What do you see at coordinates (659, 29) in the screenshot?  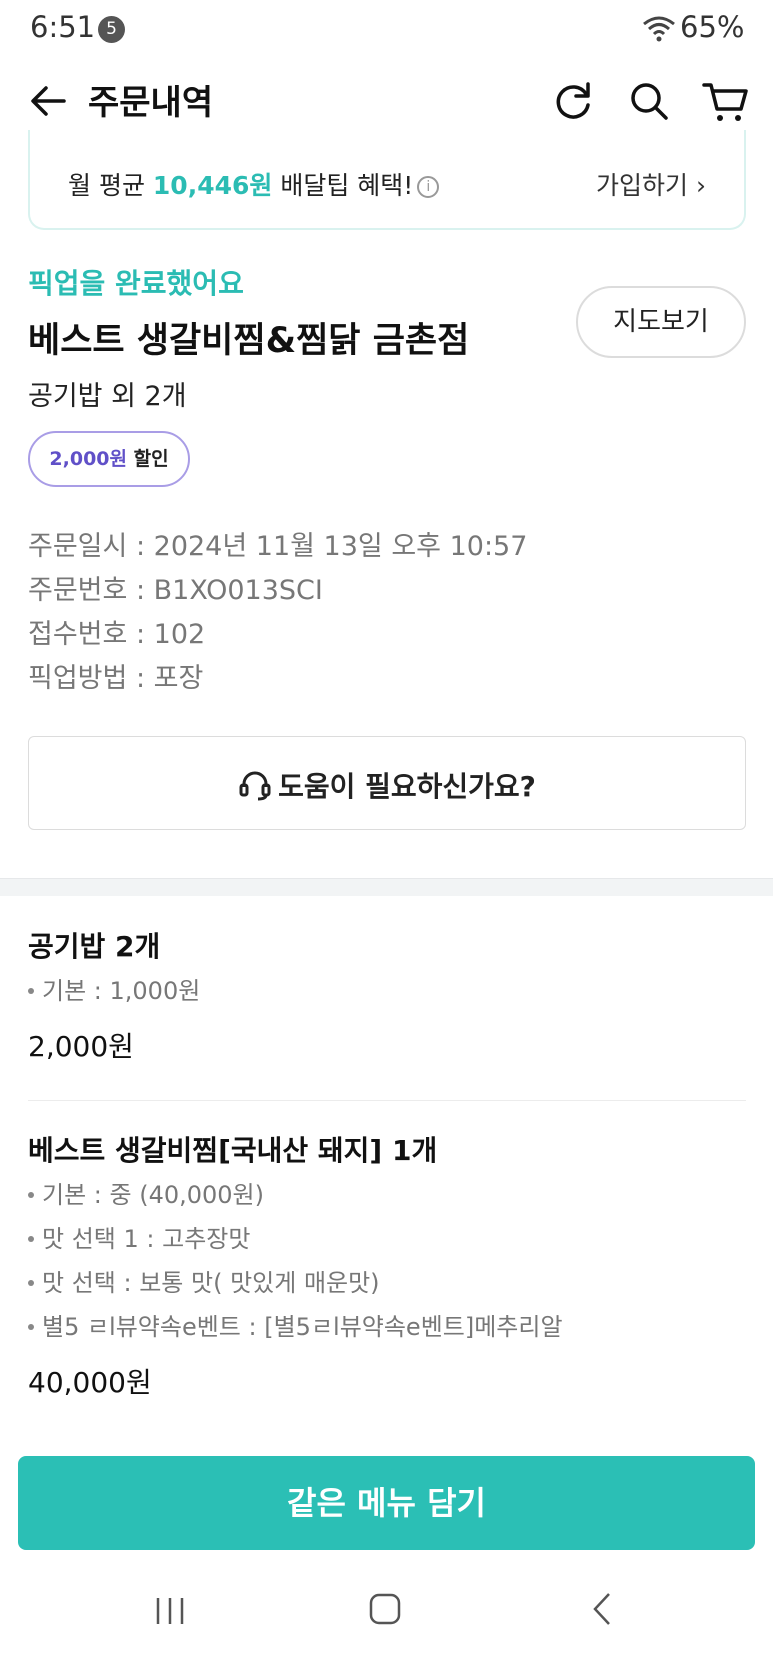 I see `wifi-icon` at bounding box center [659, 29].